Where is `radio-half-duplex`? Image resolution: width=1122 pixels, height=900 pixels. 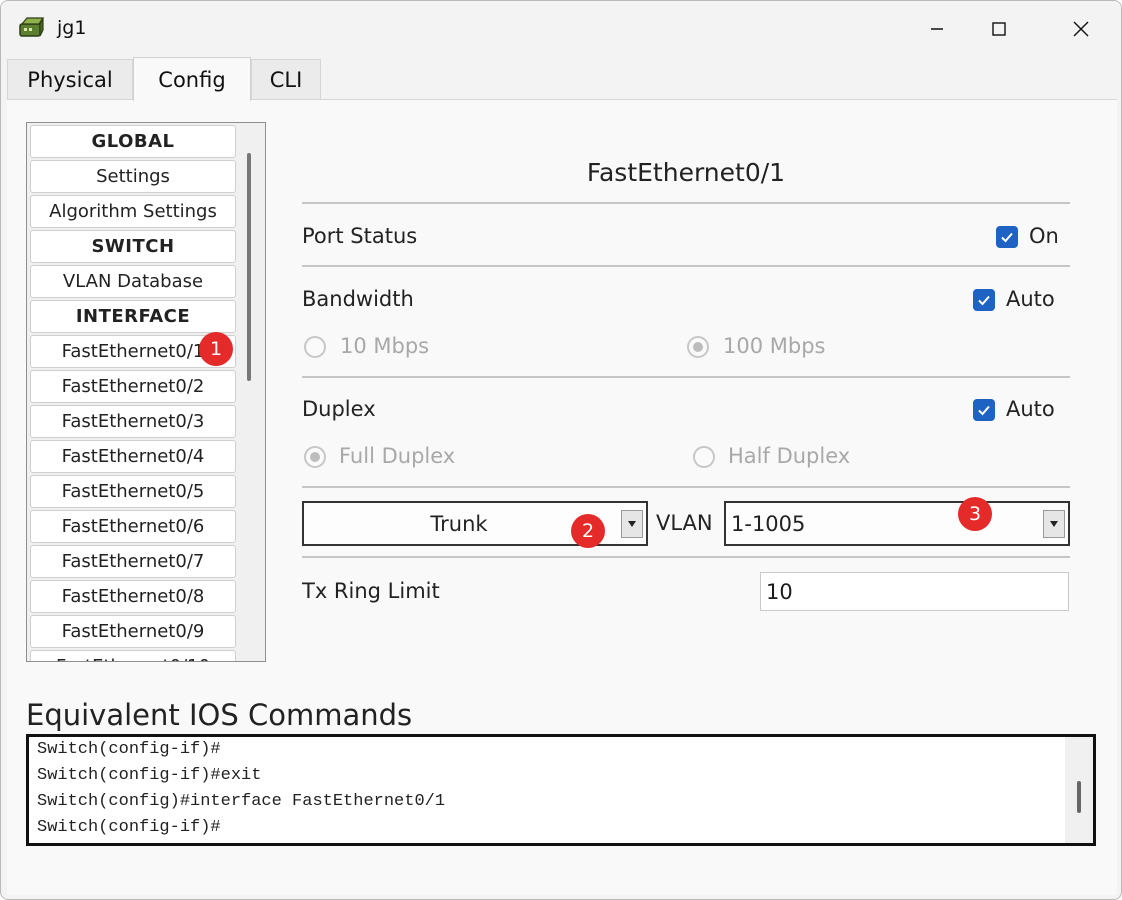 radio-half-duplex is located at coordinates (704, 457).